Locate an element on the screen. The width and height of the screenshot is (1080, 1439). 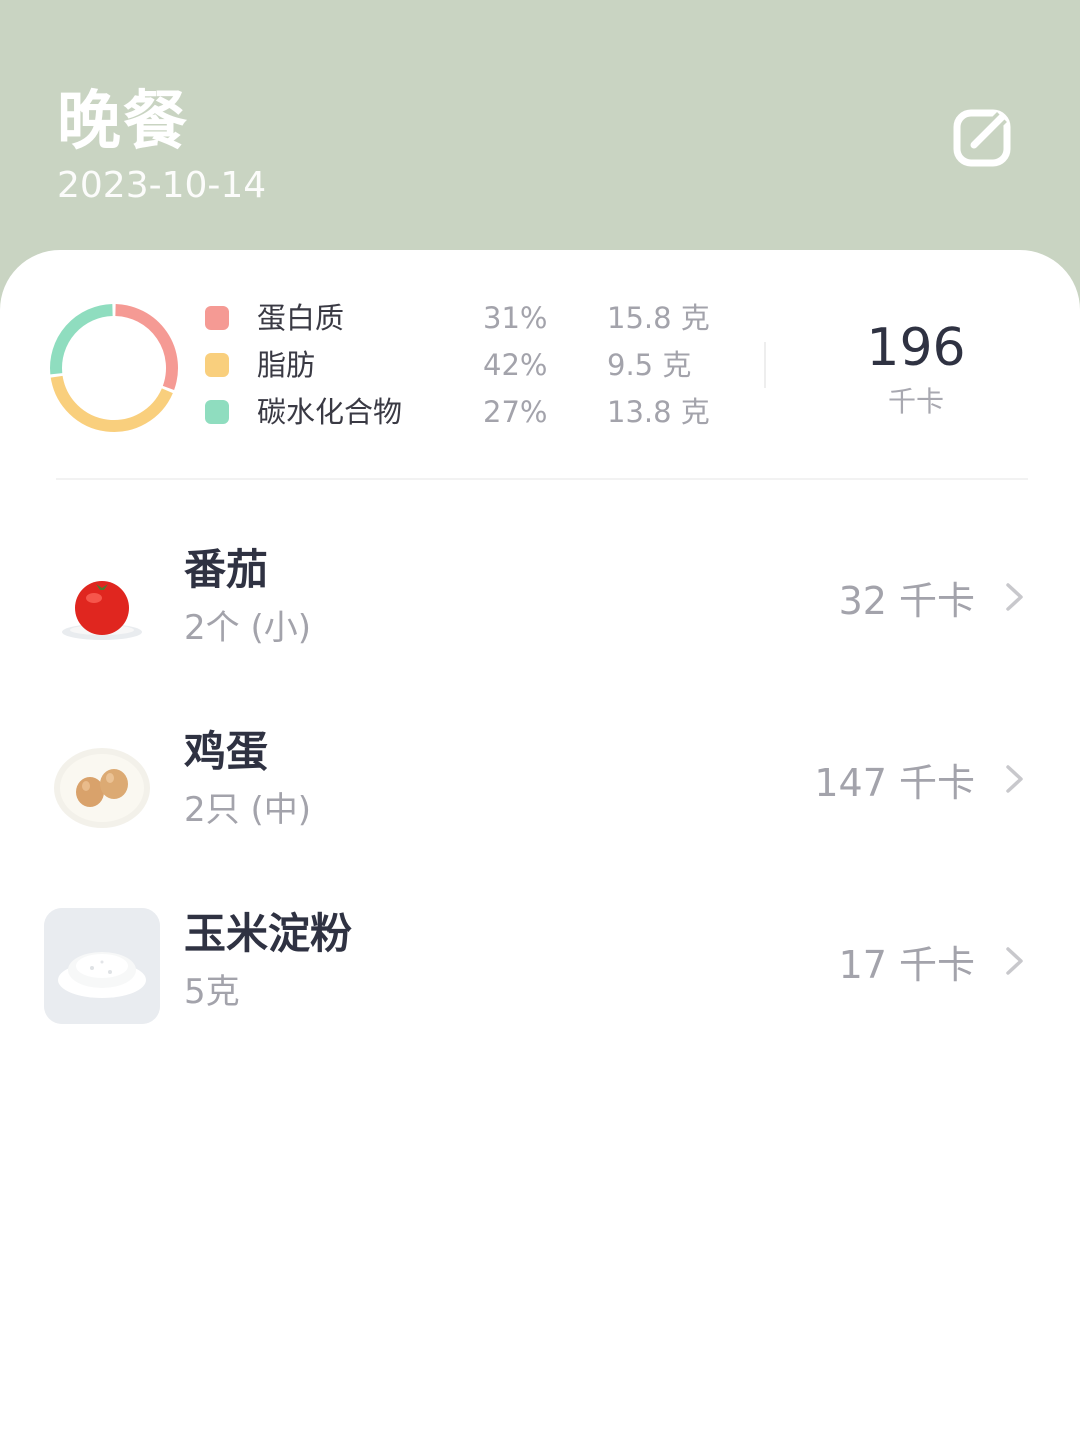
calories-unit: 千卡 is located at coordinates (915, 401).